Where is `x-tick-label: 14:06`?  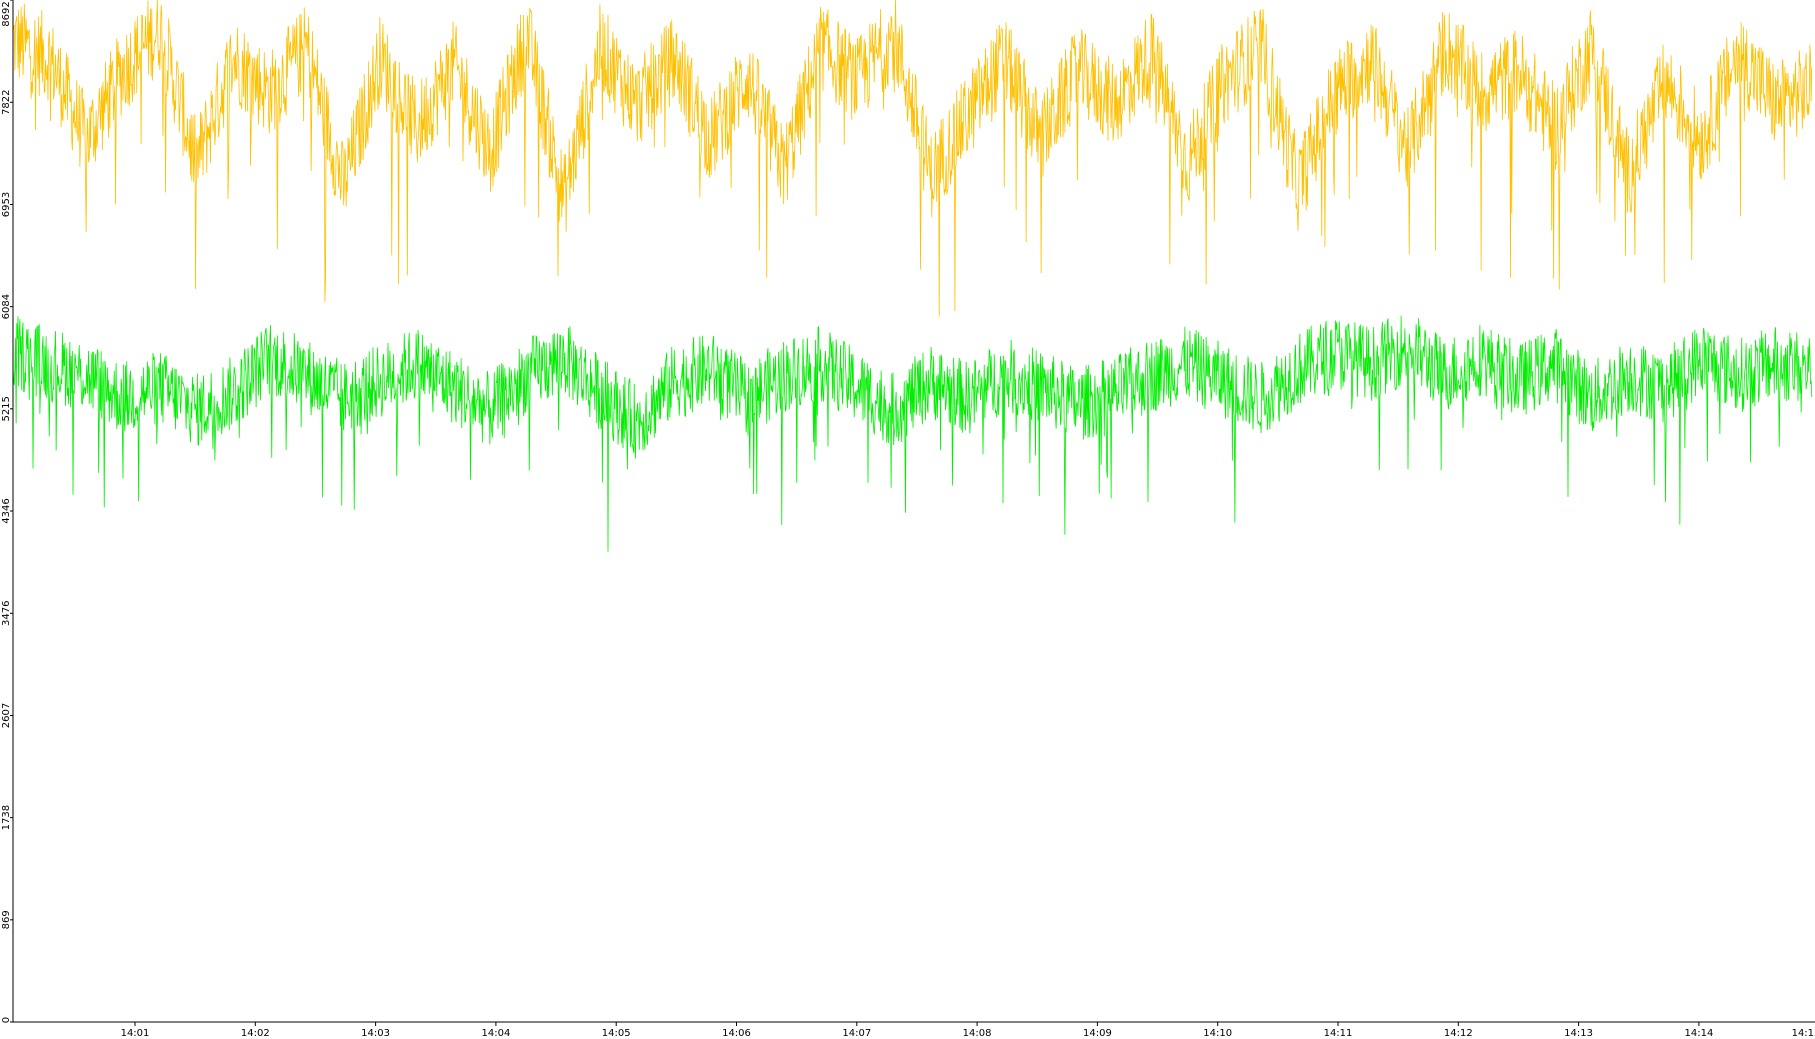 x-tick-label: 14:06 is located at coordinates (736, 1033).